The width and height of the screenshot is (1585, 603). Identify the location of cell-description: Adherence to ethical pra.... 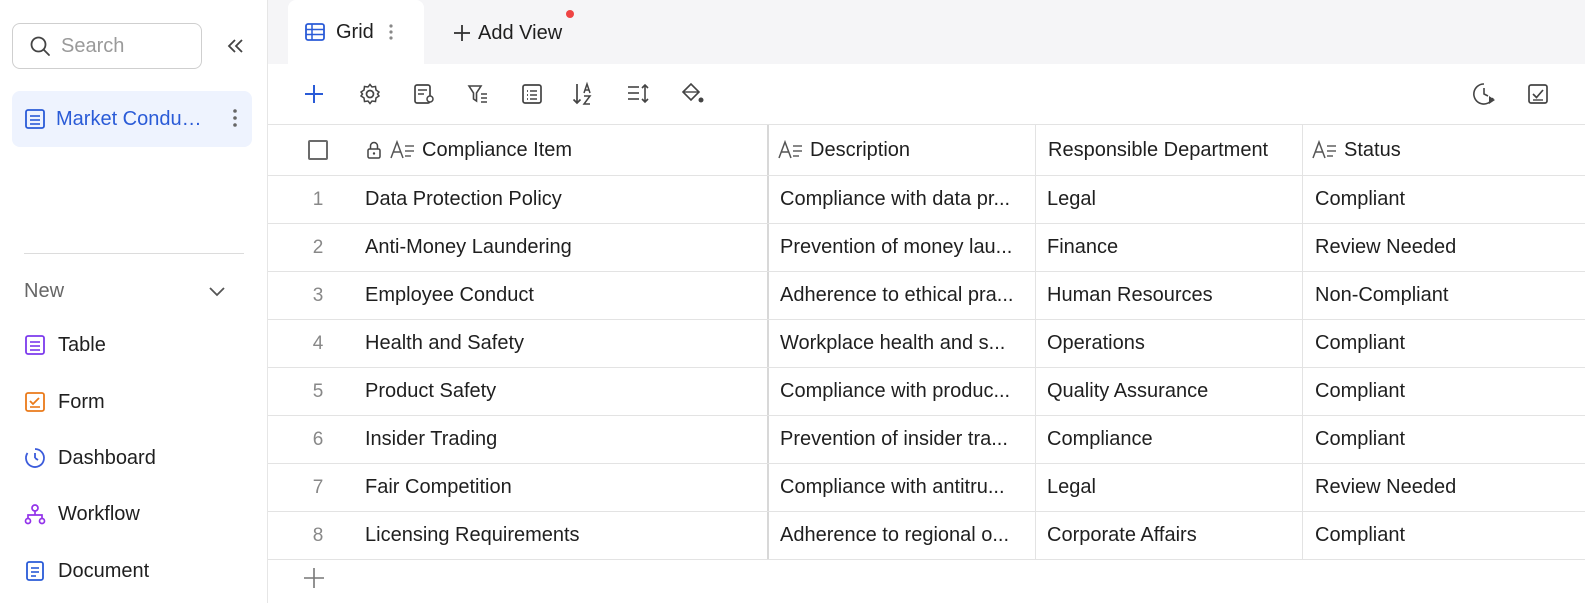
(905, 295).